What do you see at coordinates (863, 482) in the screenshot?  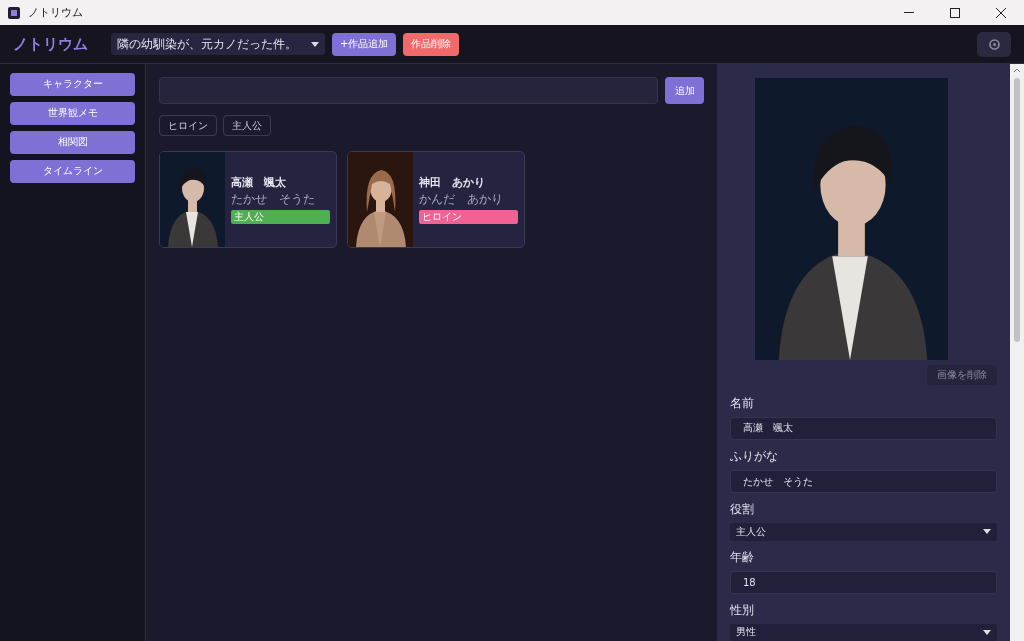 I see `input-field: たかせ そうた` at bounding box center [863, 482].